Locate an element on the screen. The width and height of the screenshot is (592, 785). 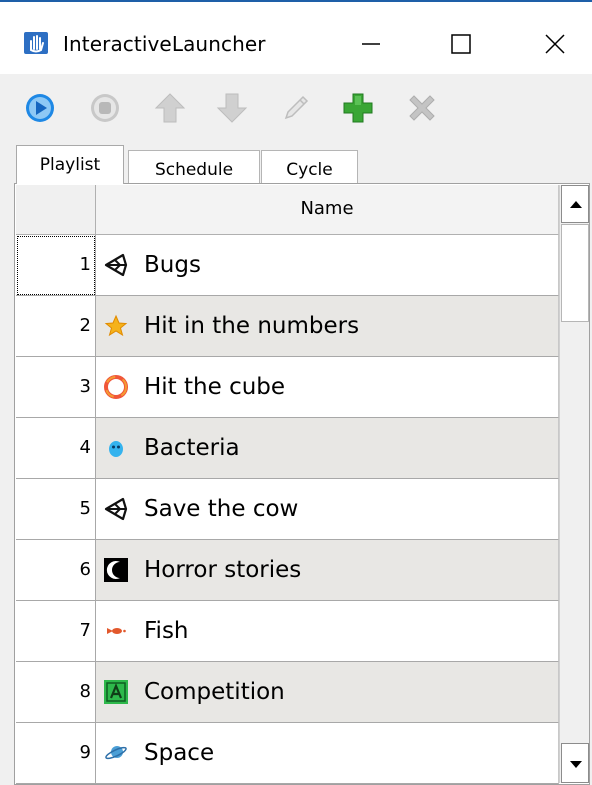
name-cell: Bacteria is located at coordinates (327, 448).